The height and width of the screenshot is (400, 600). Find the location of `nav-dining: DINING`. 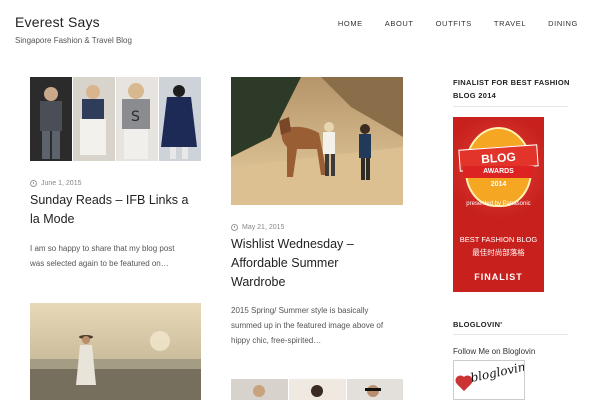

nav-dining: DINING is located at coordinates (563, 23).